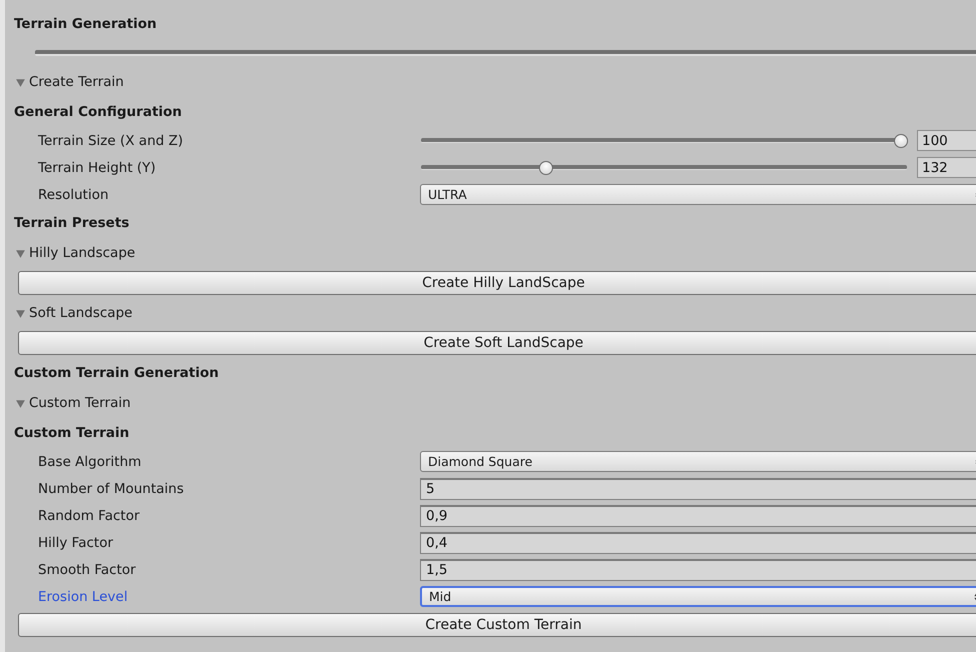 Image resolution: width=976 pixels, height=652 pixels. I want to click on section-heading: Custom Terrain, so click(72, 433).